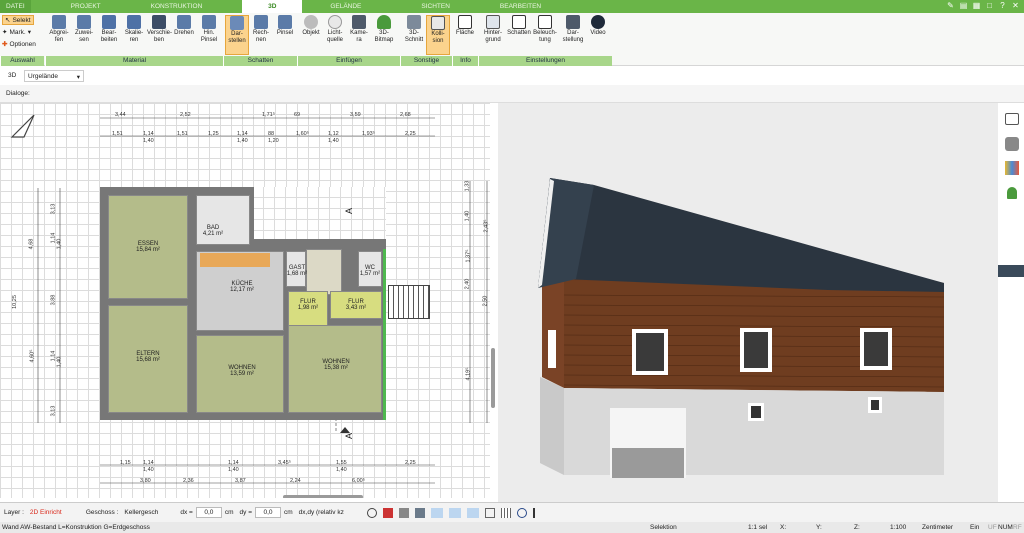 The image size is (1024, 533). Describe the element at coordinates (341, 6) in the screenshot. I see `tab-gelaende: GELÄNDE` at that location.